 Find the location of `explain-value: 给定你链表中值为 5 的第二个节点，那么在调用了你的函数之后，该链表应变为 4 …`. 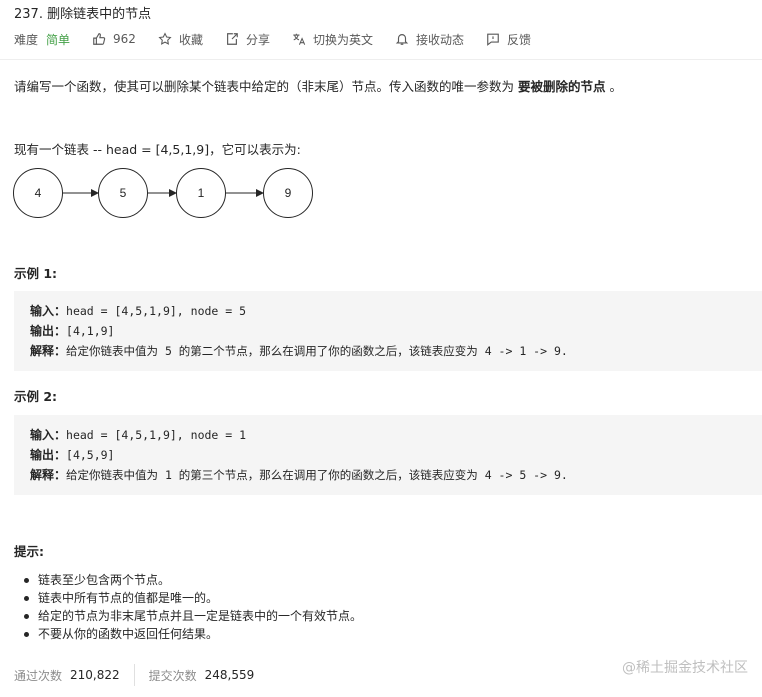

explain-value: 给定你链表中值为 5 的第二个节点，那么在调用了你的函数之后，该链表应变为 4 … is located at coordinates (317, 351).